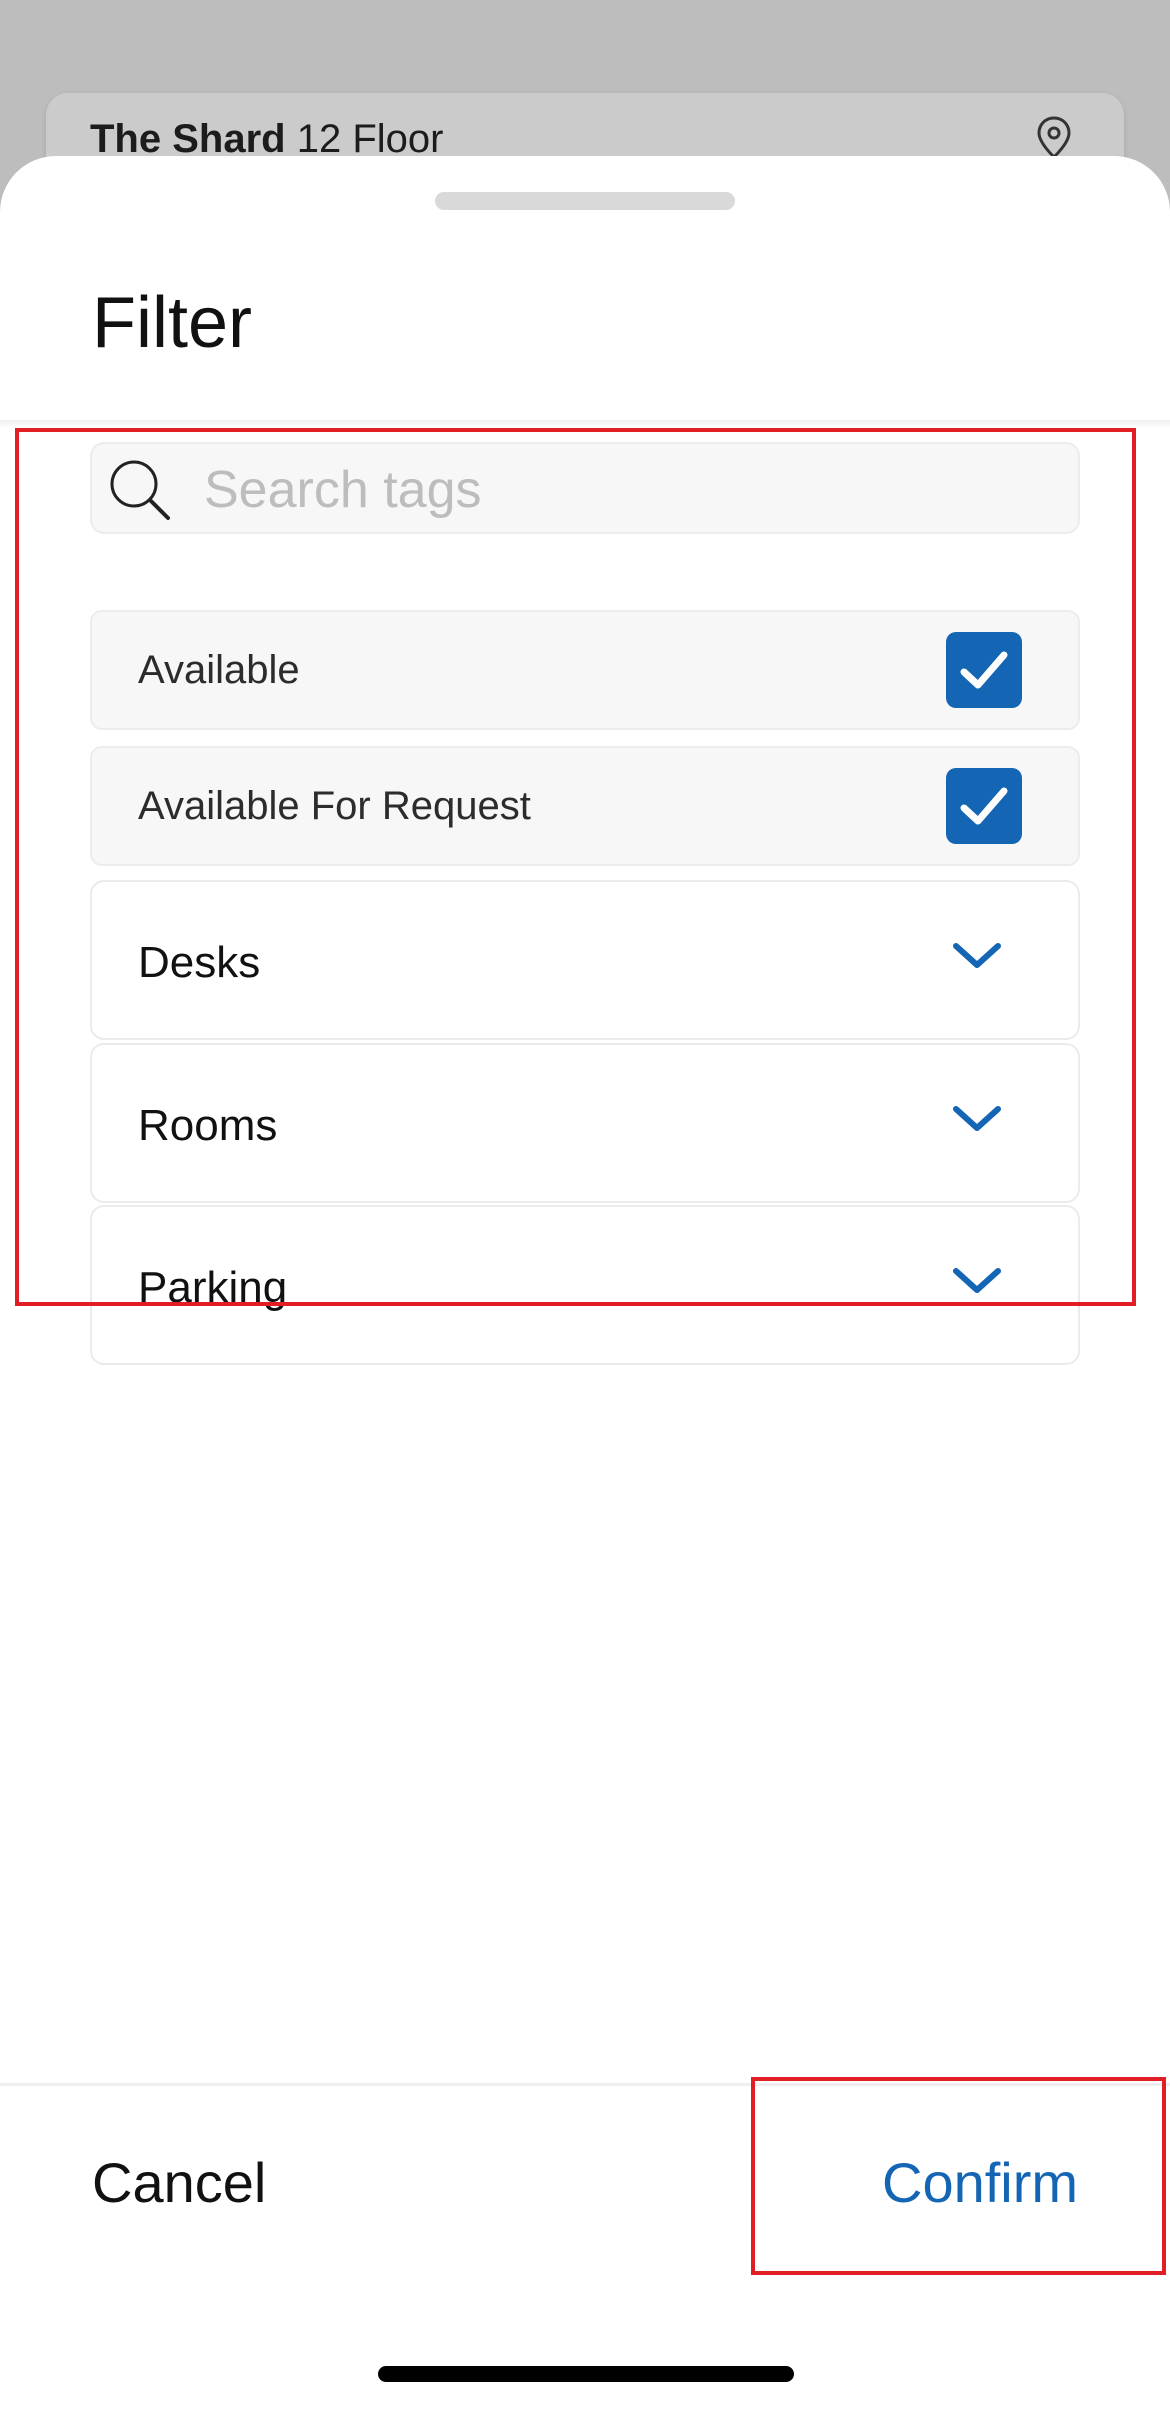 This screenshot has width=1170, height=2412. What do you see at coordinates (958, 2176) in the screenshot?
I see `confirm-highlight` at bounding box center [958, 2176].